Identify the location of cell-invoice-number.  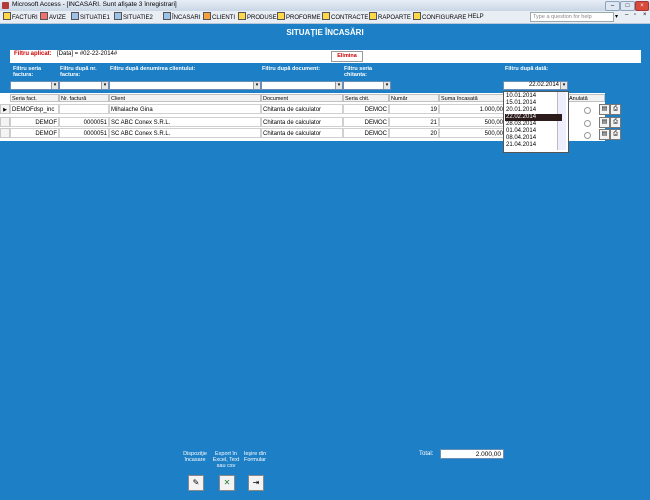
(84, 109).